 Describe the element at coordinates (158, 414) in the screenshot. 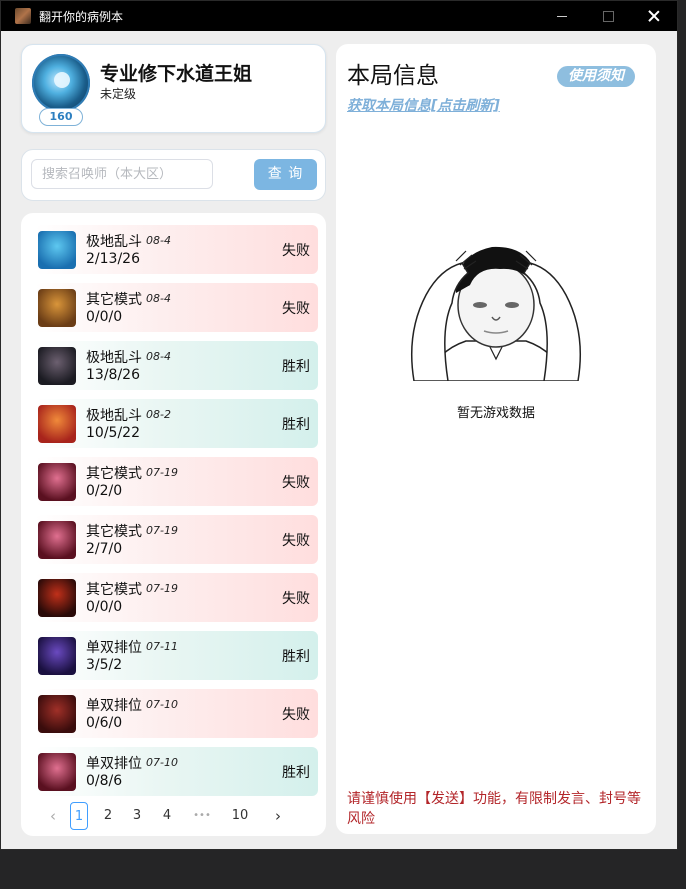

I see `match-date: 08-2` at that location.